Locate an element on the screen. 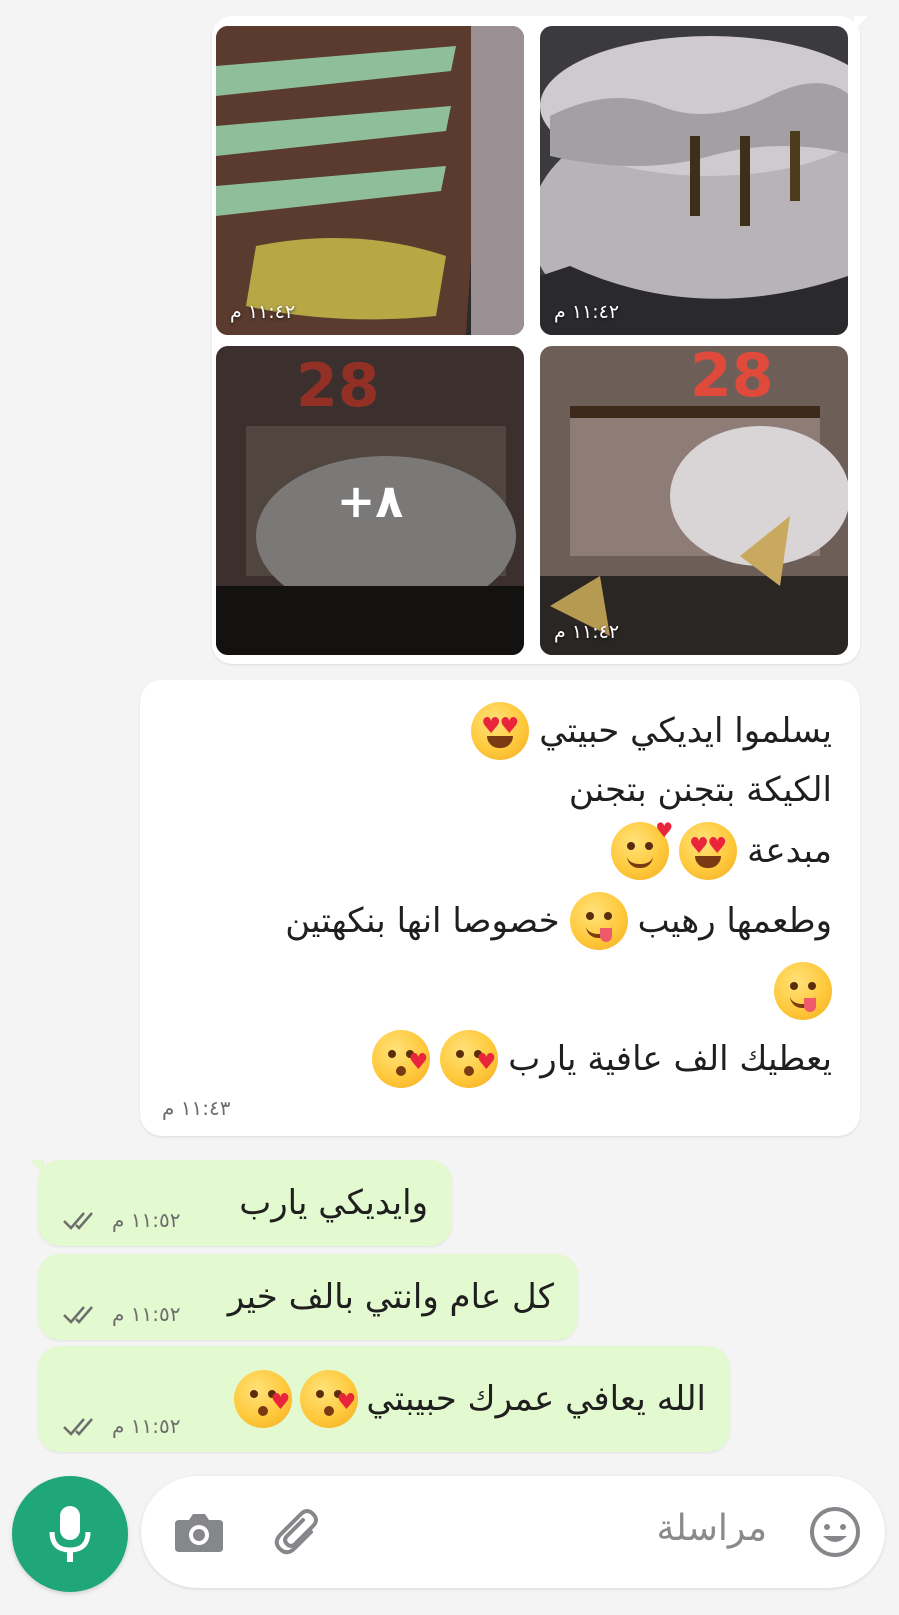  message-line: الكيكة بتجنن بتجنن is located at coordinates (700, 790).